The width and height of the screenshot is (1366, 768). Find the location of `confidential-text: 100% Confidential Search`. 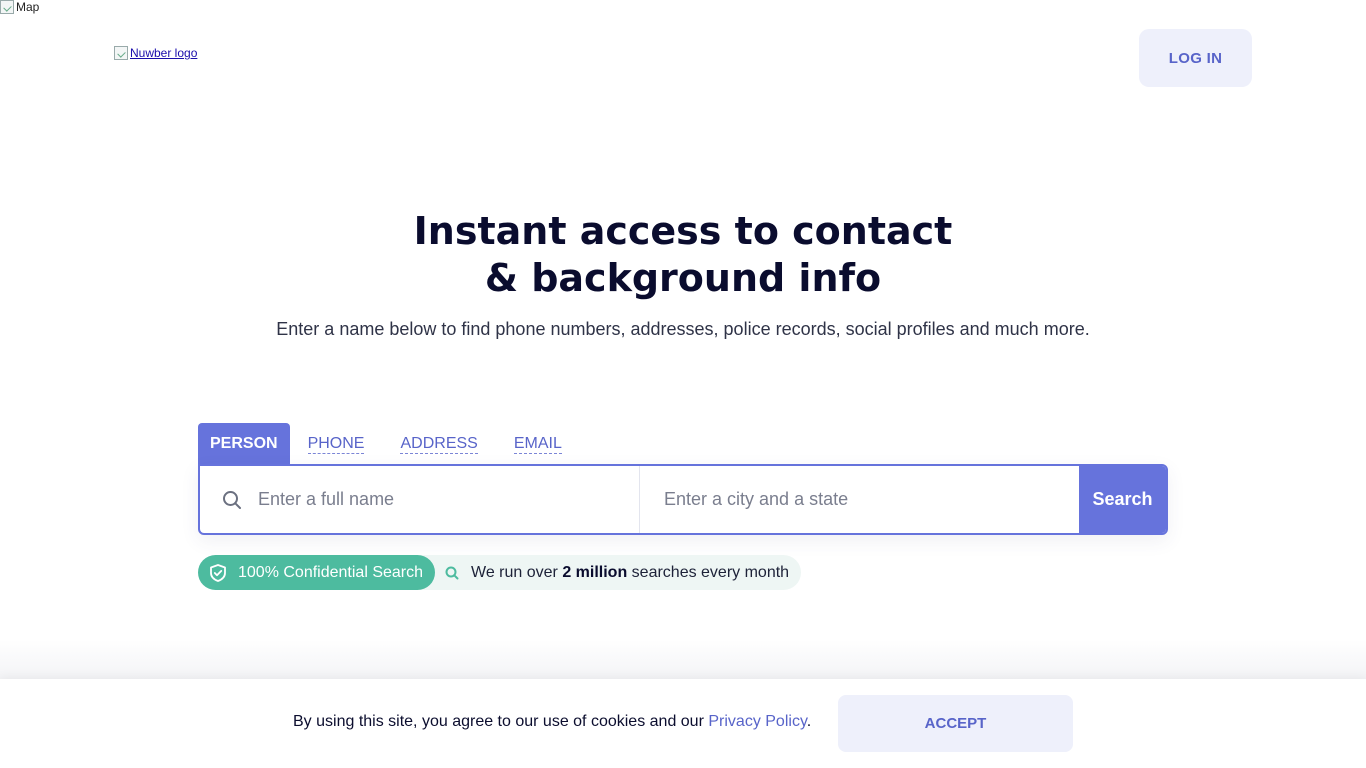

confidential-text: 100% Confidential Search is located at coordinates (331, 572).